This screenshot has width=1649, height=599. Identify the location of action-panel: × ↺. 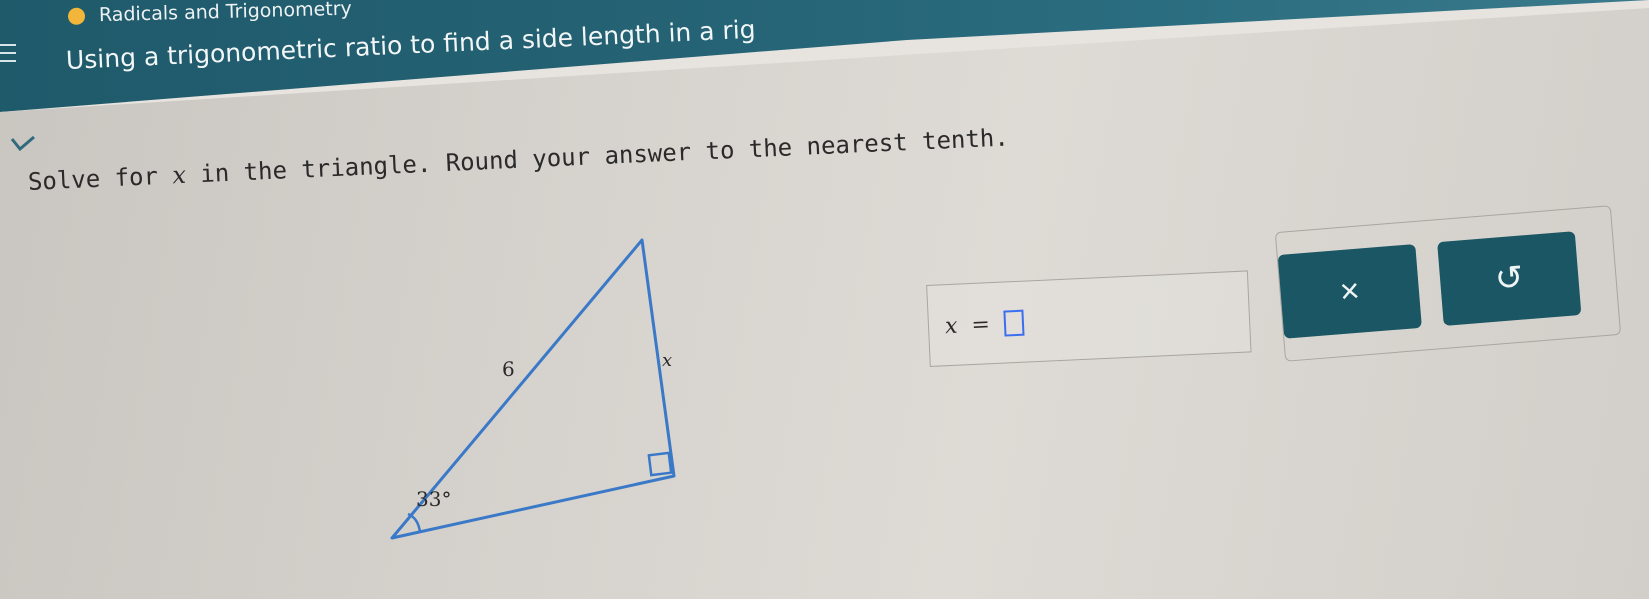
(1448, 283).